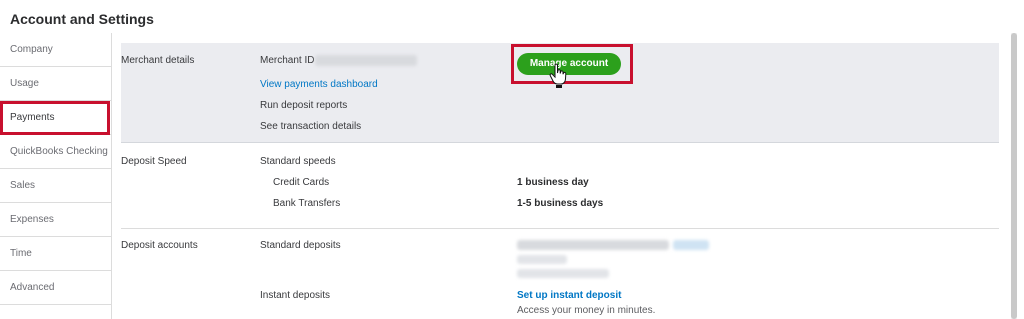 The height and width of the screenshot is (319, 1024). Describe the element at coordinates (569, 64) in the screenshot. I see `manage-account-button: Manage account` at that location.